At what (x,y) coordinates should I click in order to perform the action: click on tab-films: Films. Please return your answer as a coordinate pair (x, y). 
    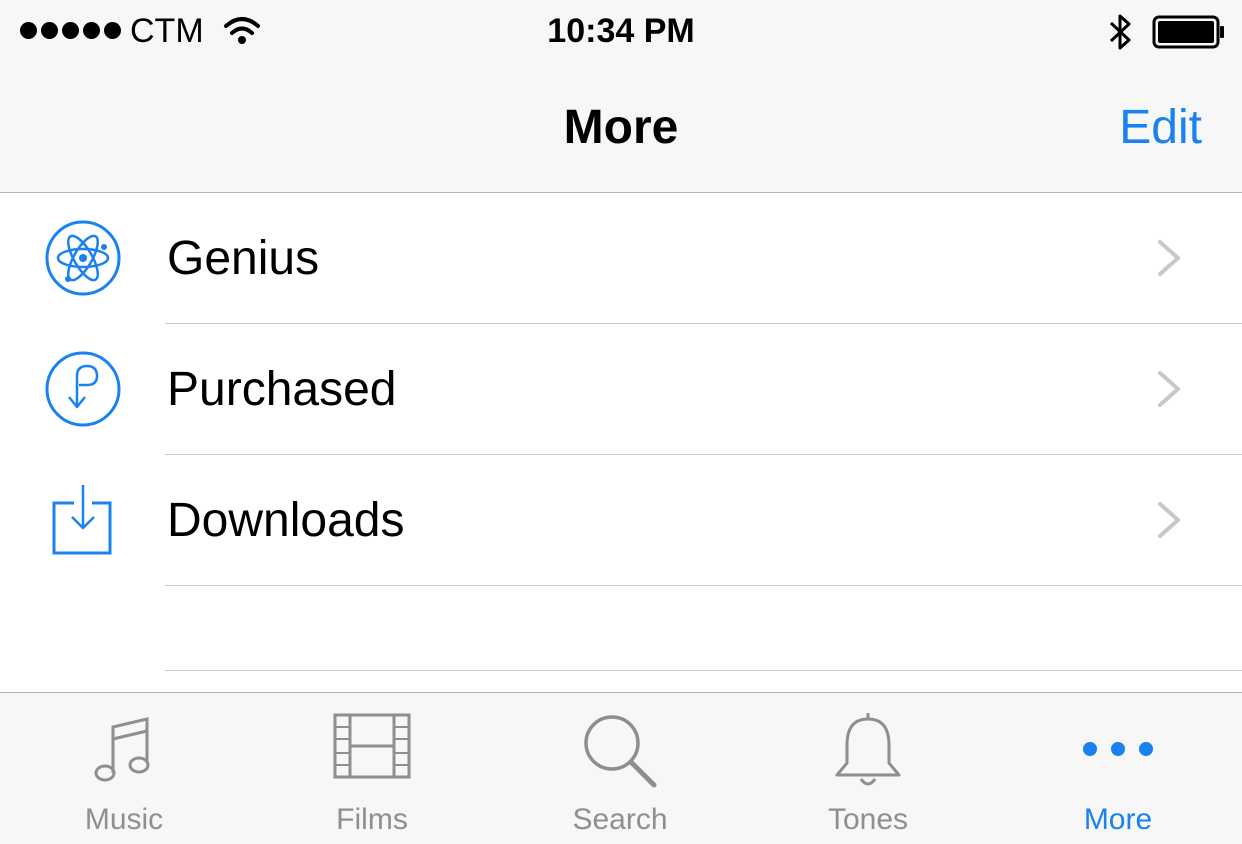
    Looking at the image, I should click on (372, 768).